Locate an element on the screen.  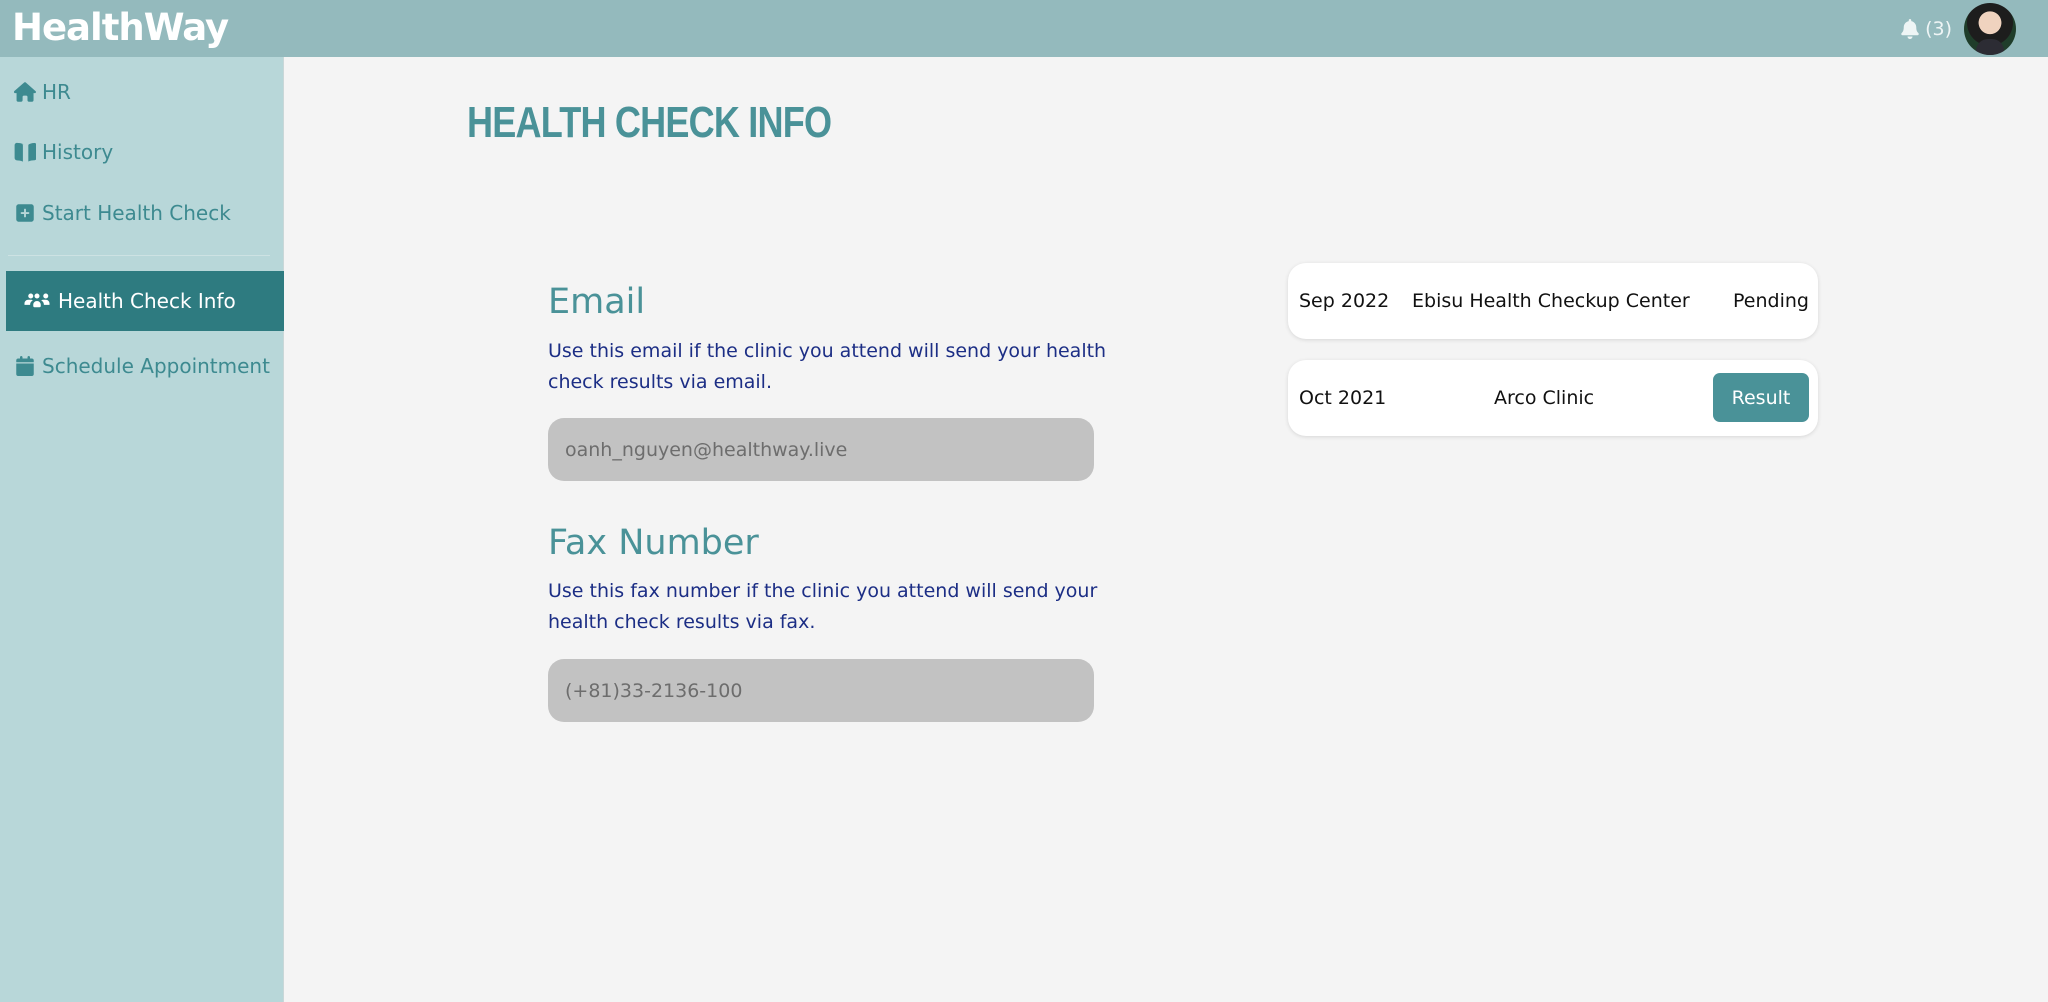
health-check-record: Oct 2021 Arco Clinic Result is located at coordinates (1553, 398).